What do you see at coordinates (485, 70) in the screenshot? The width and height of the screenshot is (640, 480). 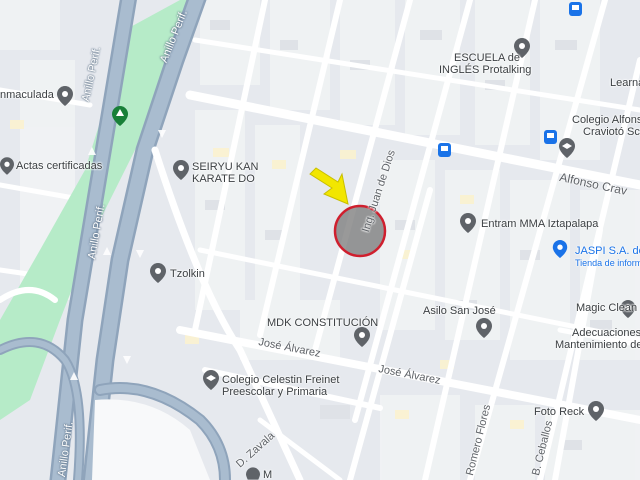 I see `place-label: INGLÉS Protalking` at bounding box center [485, 70].